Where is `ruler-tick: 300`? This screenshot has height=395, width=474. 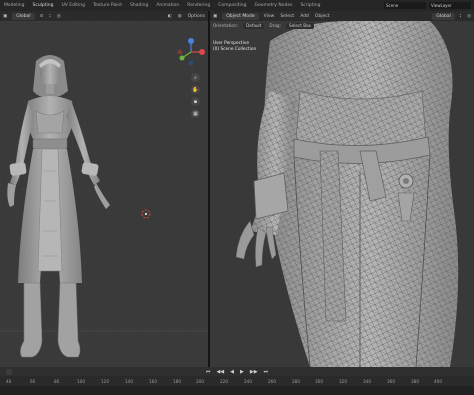 ruler-tick: 300 is located at coordinates (319, 381).